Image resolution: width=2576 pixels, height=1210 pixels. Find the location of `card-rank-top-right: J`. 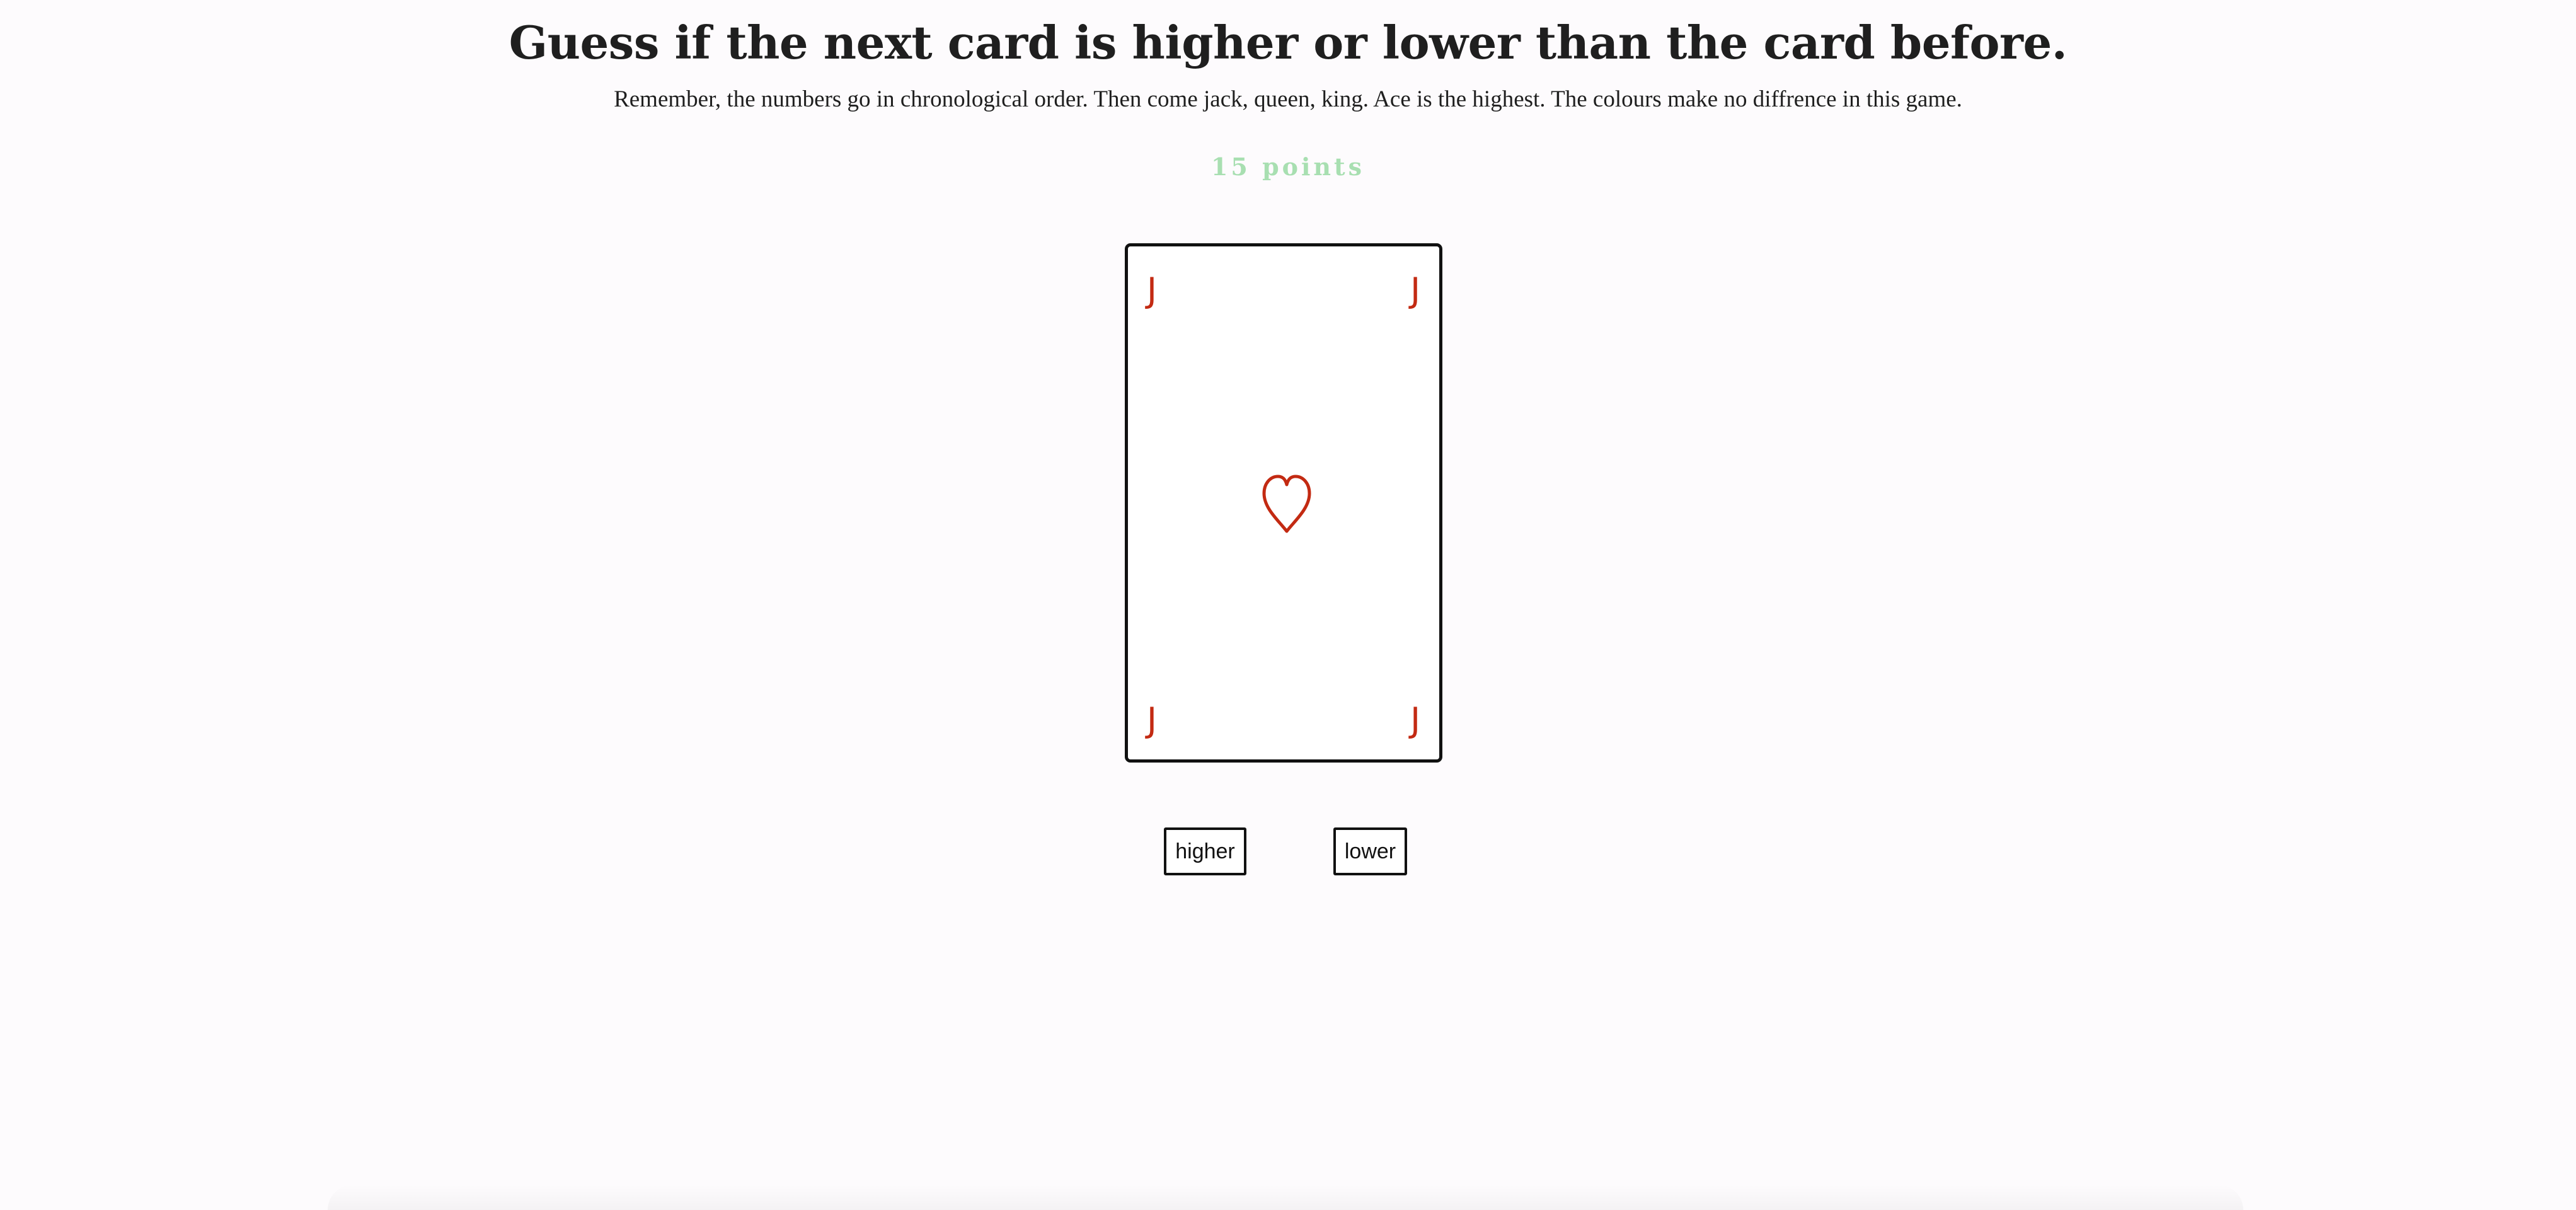

card-rank-top-right: J is located at coordinates (1415, 290).